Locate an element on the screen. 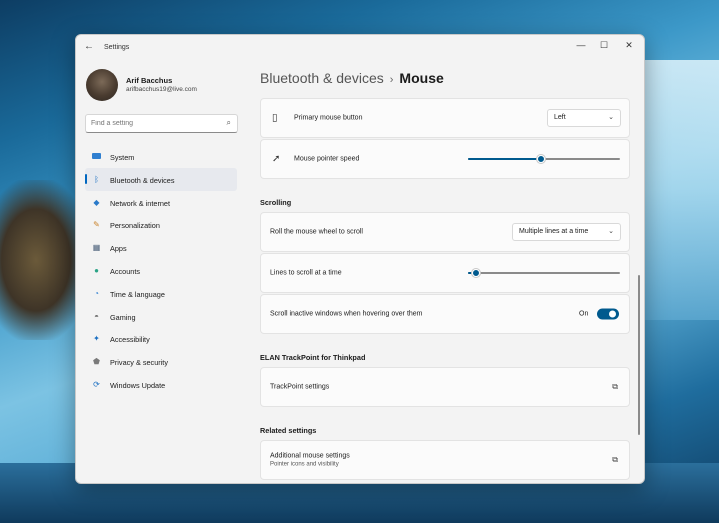 The image size is (719, 523). sidebar-item-label: Bluetooth & devices is located at coordinates (142, 180).